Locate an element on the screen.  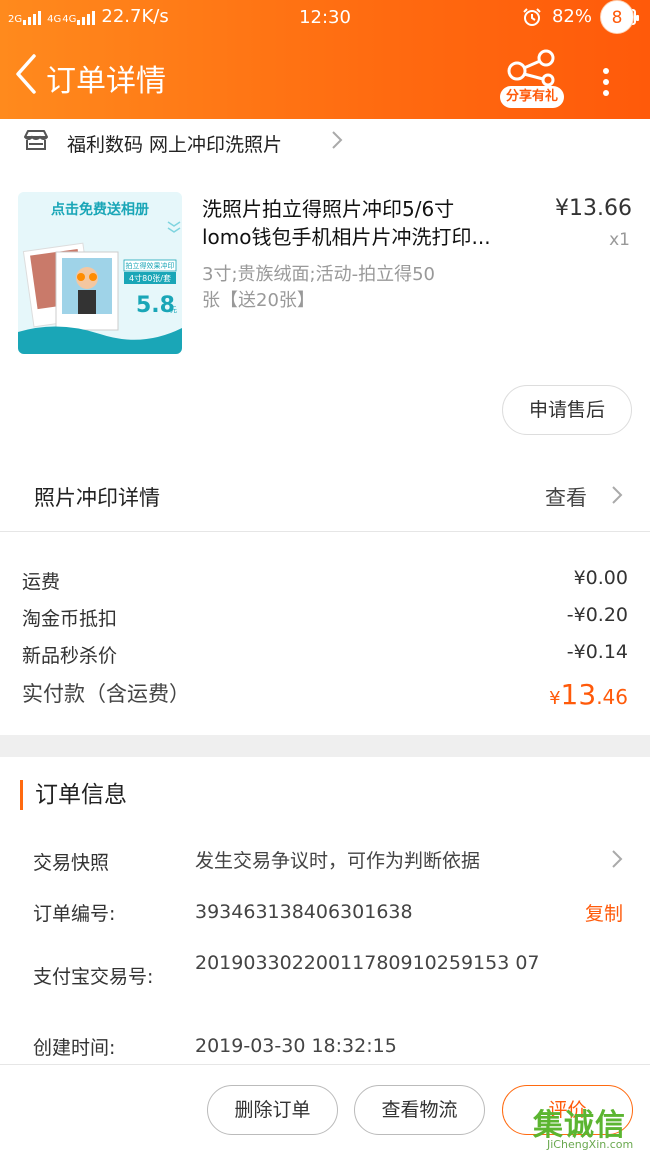
product-sku-line-1: 3寸;贵族绒面;活动-拍立得50 is located at coordinates (318, 274).